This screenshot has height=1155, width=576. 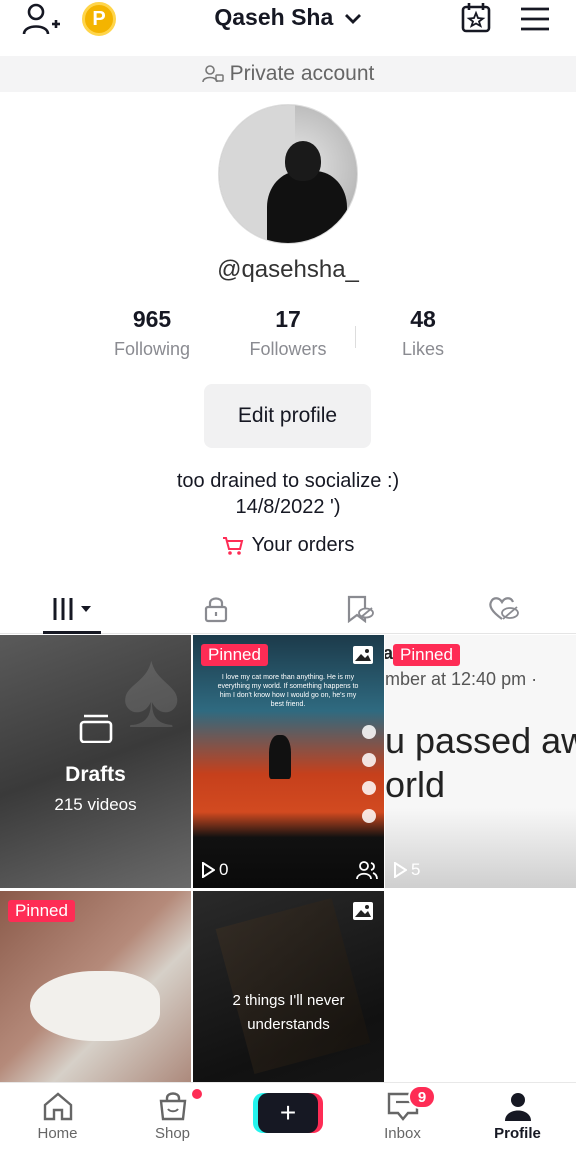 What do you see at coordinates (152, 319) in the screenshot?
I see `stat-value: 965` at bounding box center [152, 319].